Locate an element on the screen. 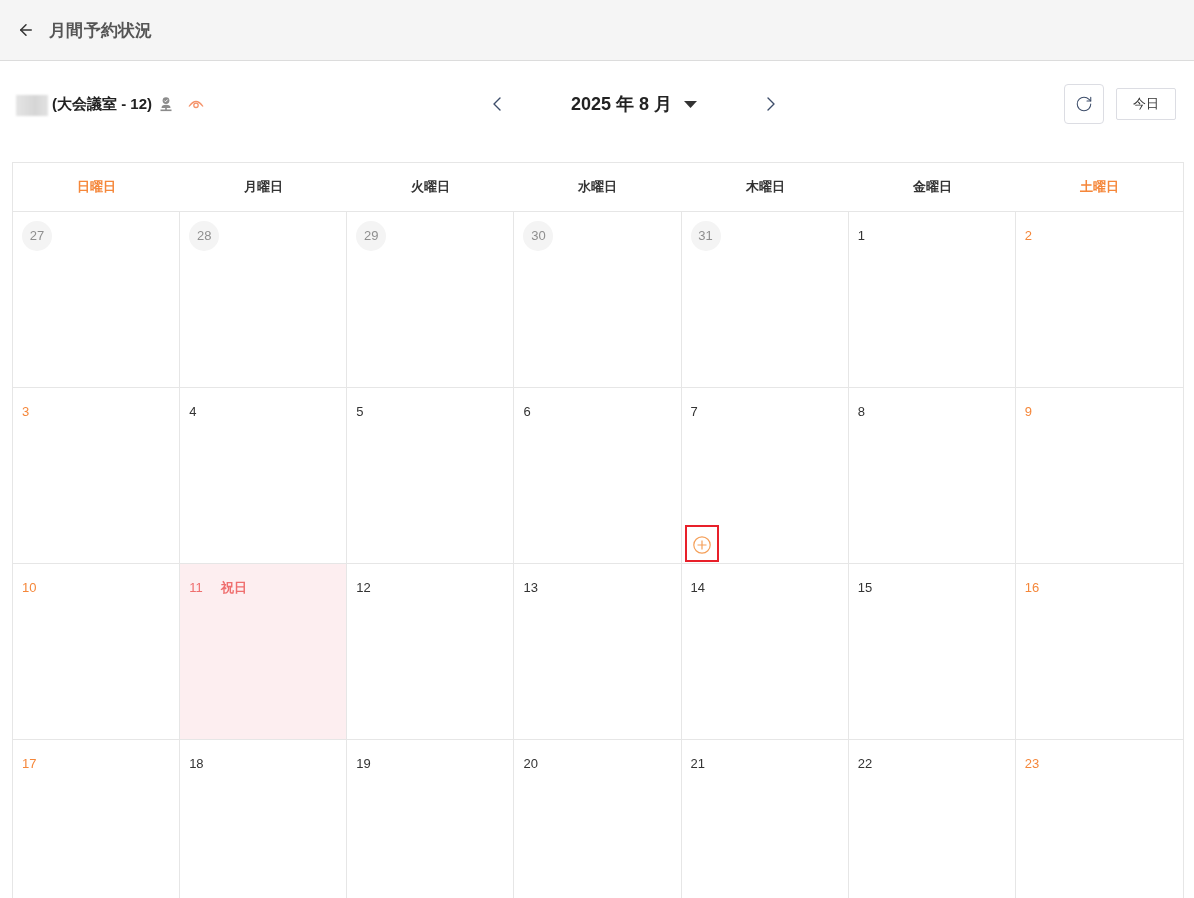 The width and height of the screenshot is (1194, 898). day-cell: 4 is located at coordinates (264, 476).